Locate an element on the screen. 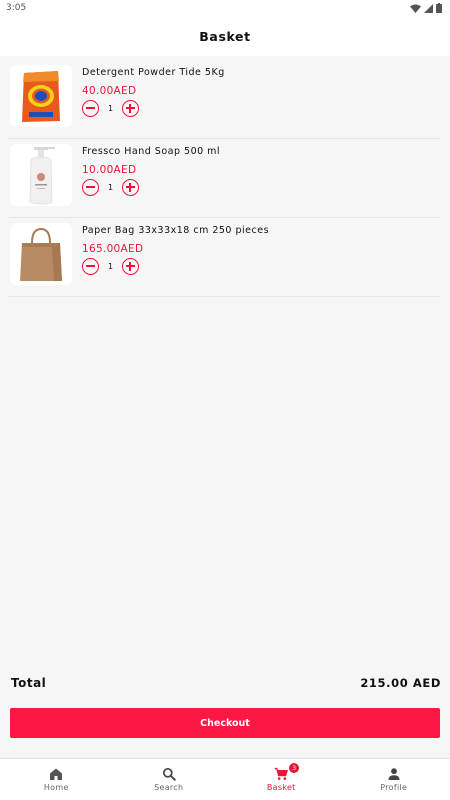  page-title: Basket is located at coordinates (225, 36).